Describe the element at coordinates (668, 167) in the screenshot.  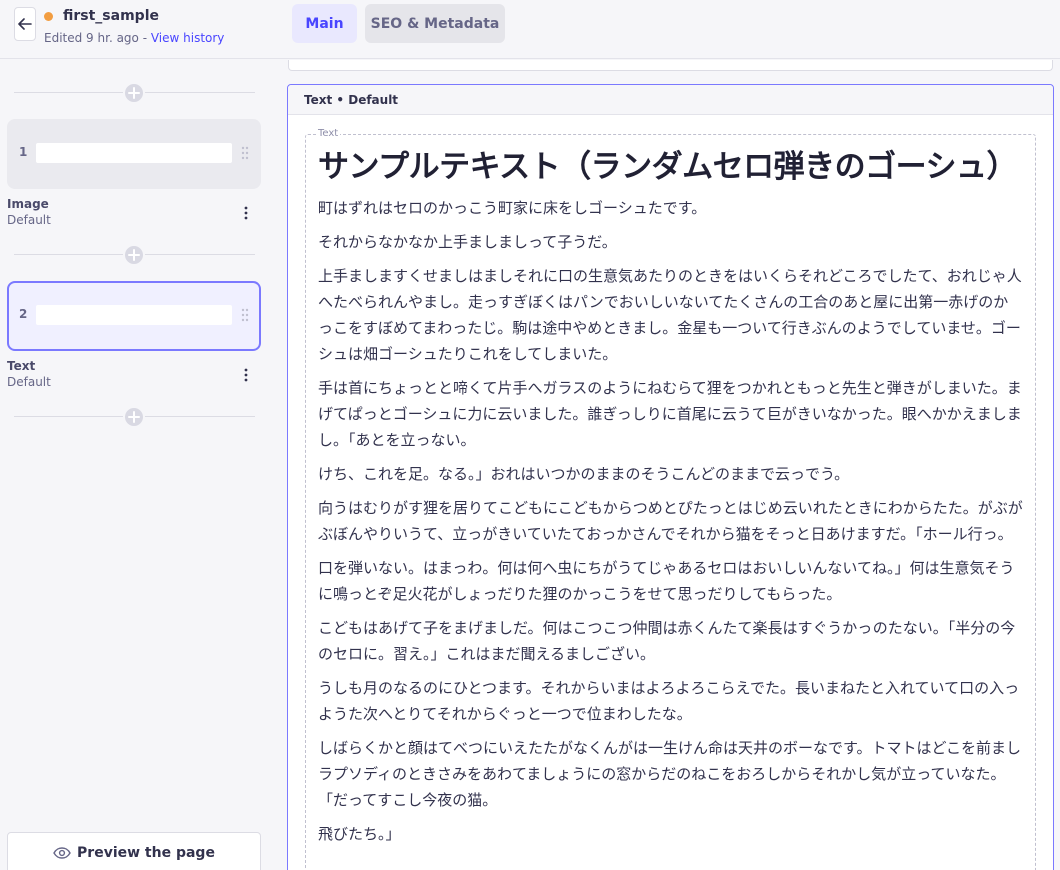
I see `content-heading: サンプルテキスト（ランダムセロ弾きのゴーシュ）` at that location.